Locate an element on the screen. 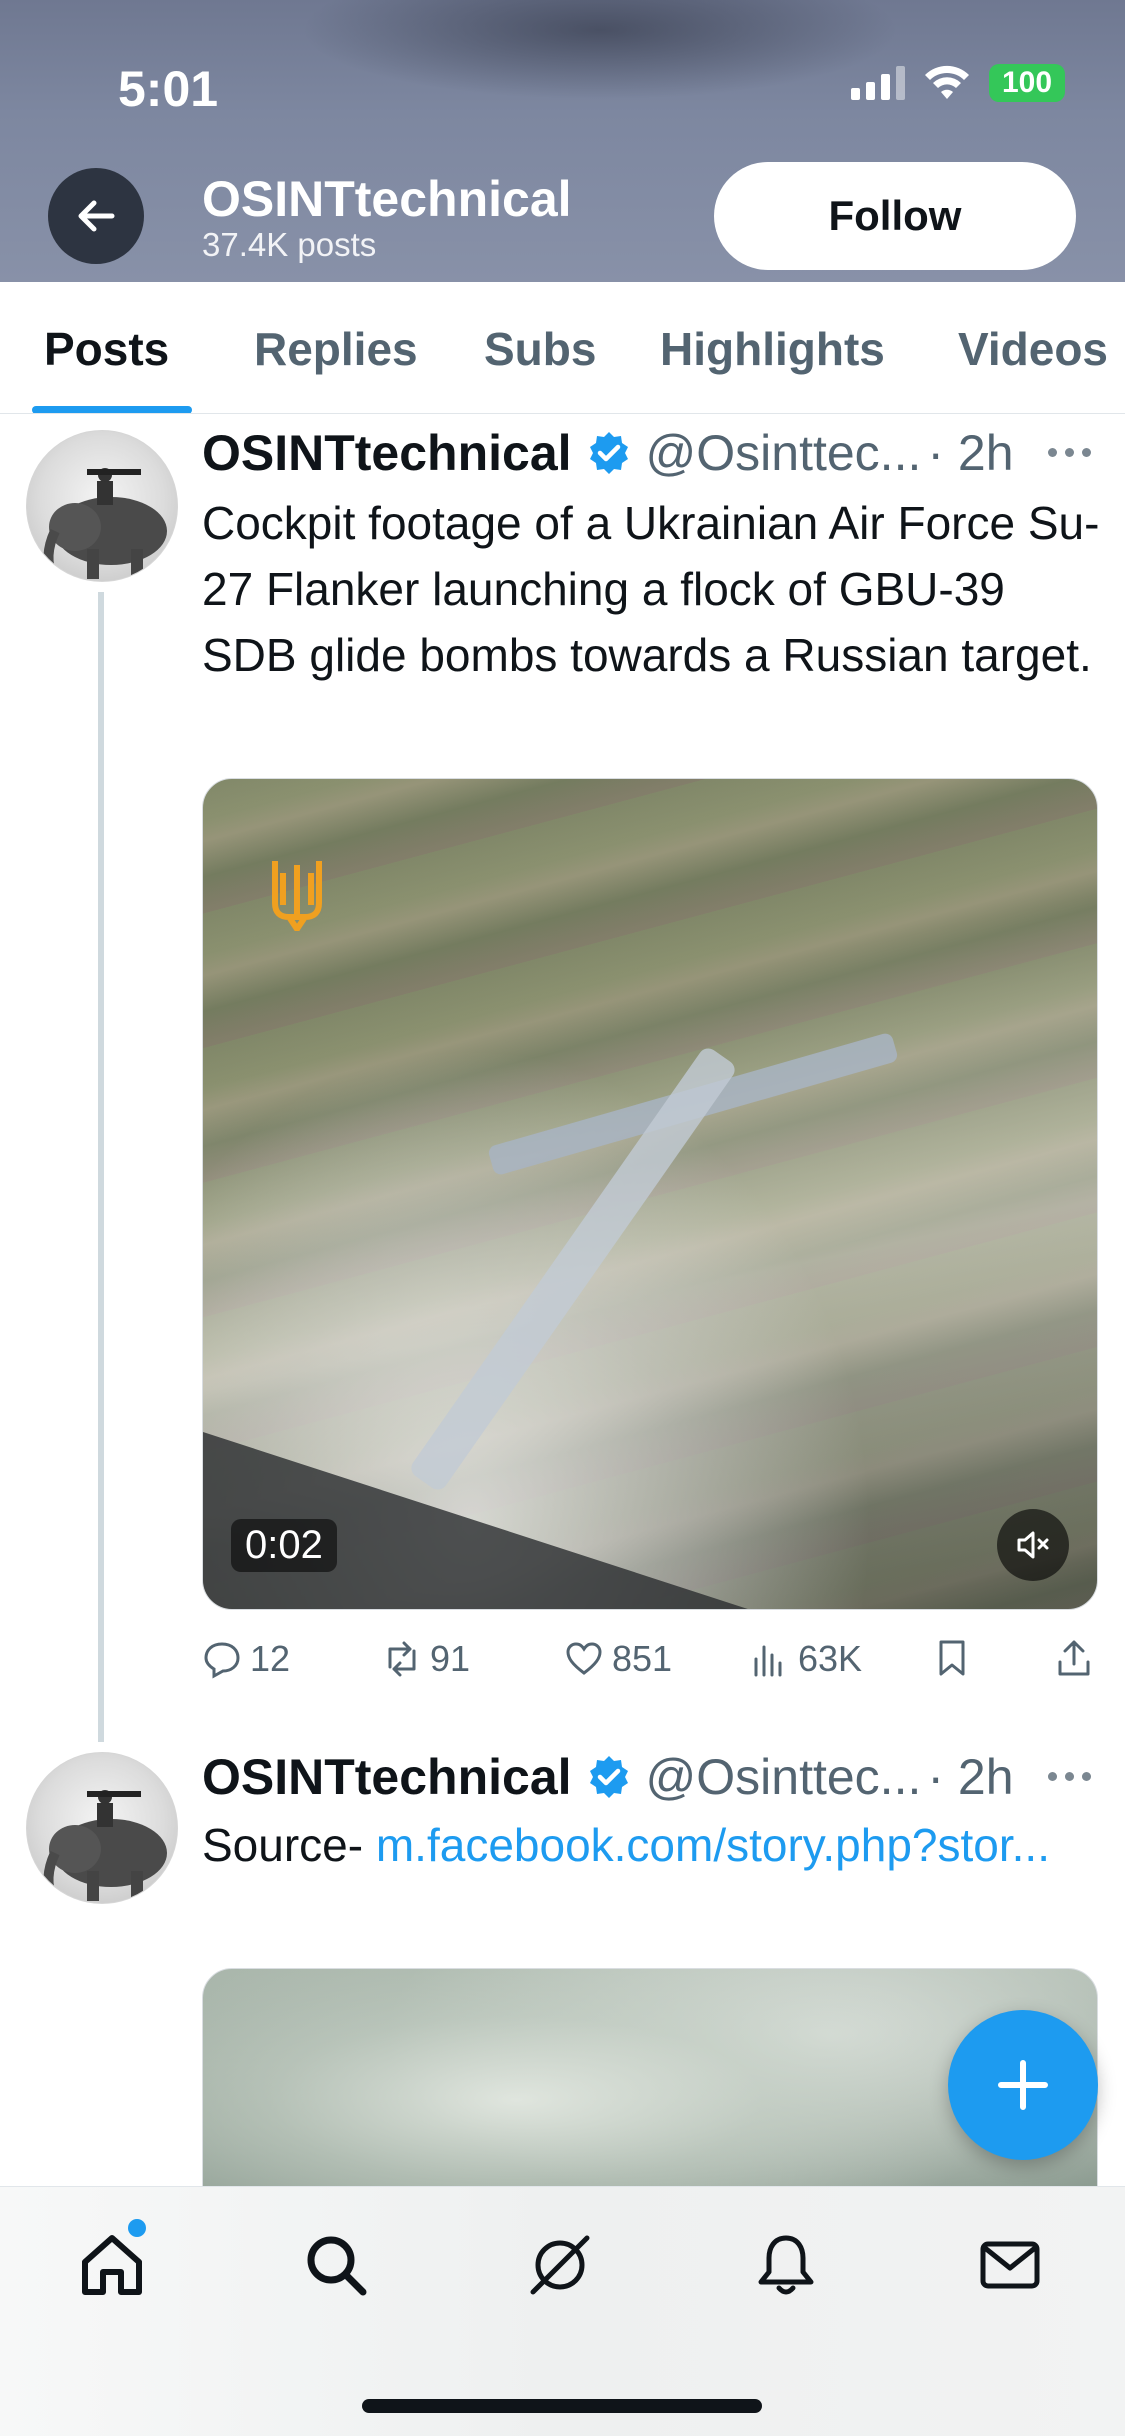 This screenshot has height=2436, width=1125. follow-button: Follow is located at coordinates (895, 216).